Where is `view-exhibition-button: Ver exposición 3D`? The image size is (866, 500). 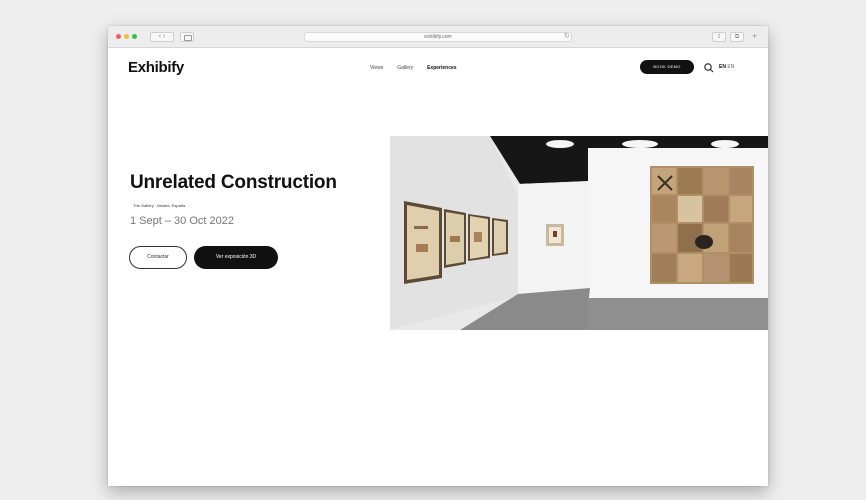
view-exhibition-button: Ver exposición 3D is located at coordinates (236, 257).